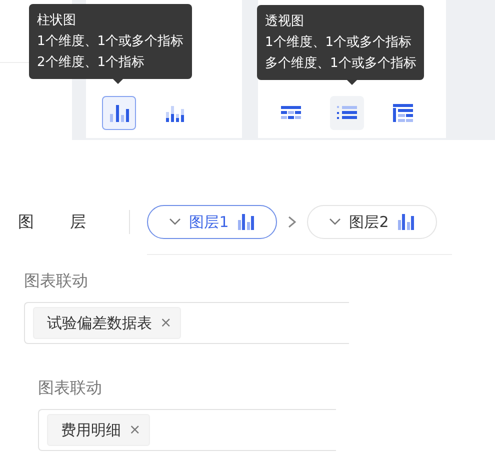 The width and height of the screenshot is (495, 468). Describe the element at coordinates (285, 22) in the screenshot. I see `tooltip-title: 透视图` at that location.